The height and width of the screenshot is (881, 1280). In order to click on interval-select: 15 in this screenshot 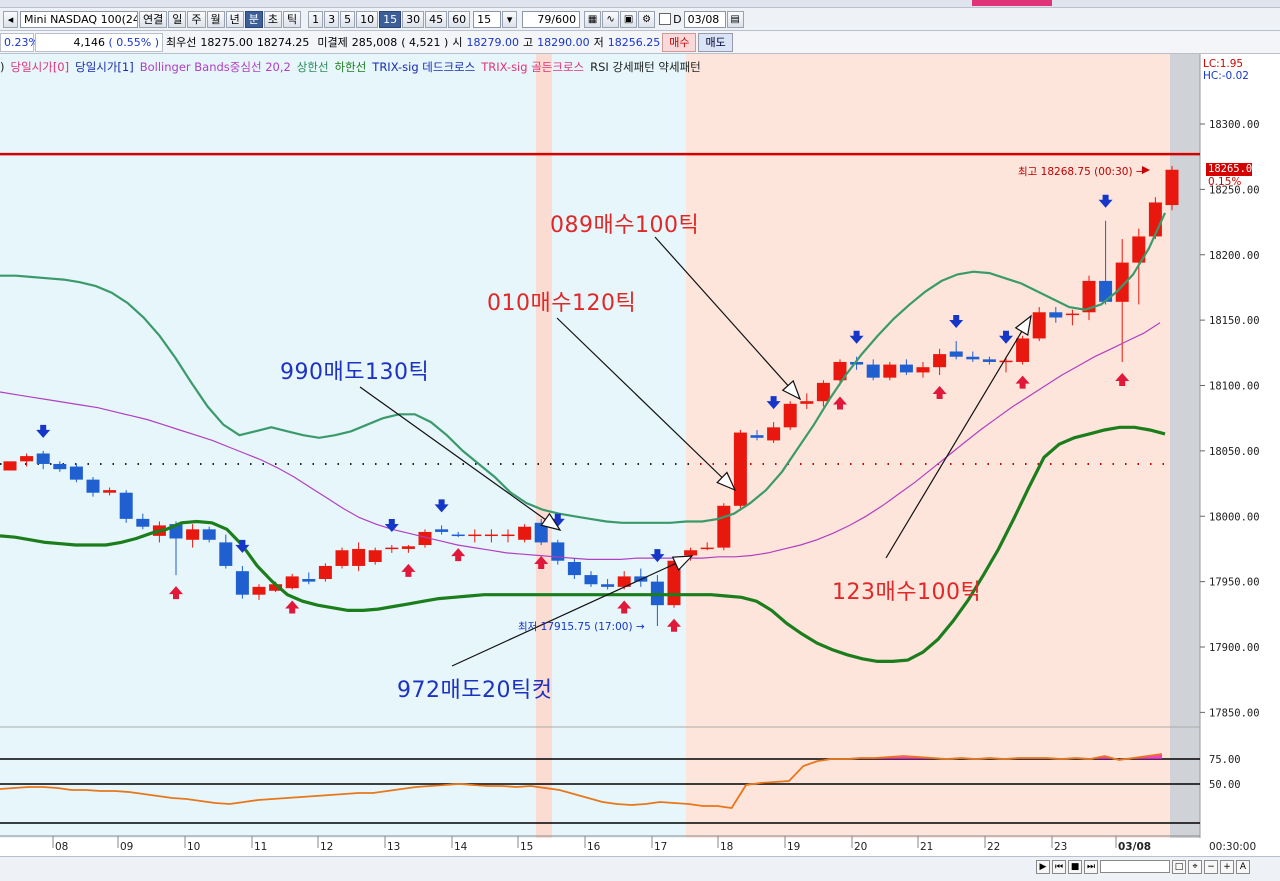, I will do `click(487, 19)`.